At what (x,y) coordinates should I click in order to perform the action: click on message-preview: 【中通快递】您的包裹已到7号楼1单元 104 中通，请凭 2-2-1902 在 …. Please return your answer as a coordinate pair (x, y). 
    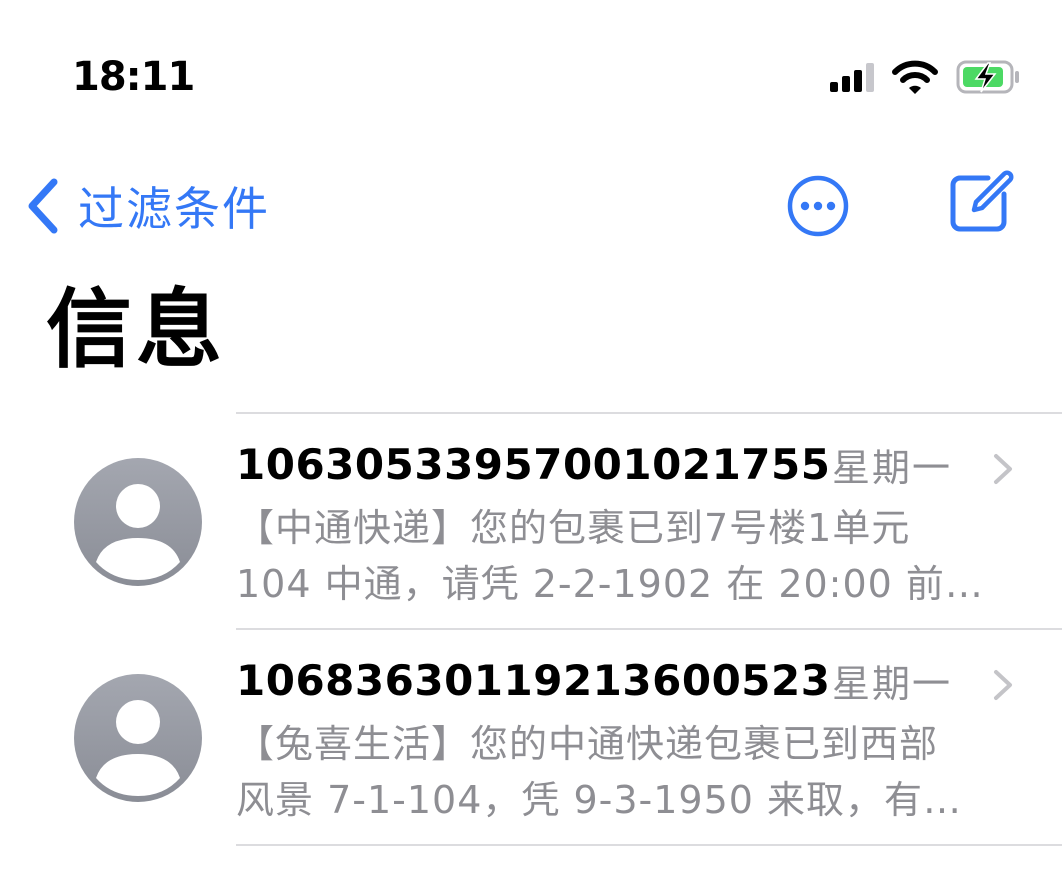
    Looking at the image, I should click on (631, 556).